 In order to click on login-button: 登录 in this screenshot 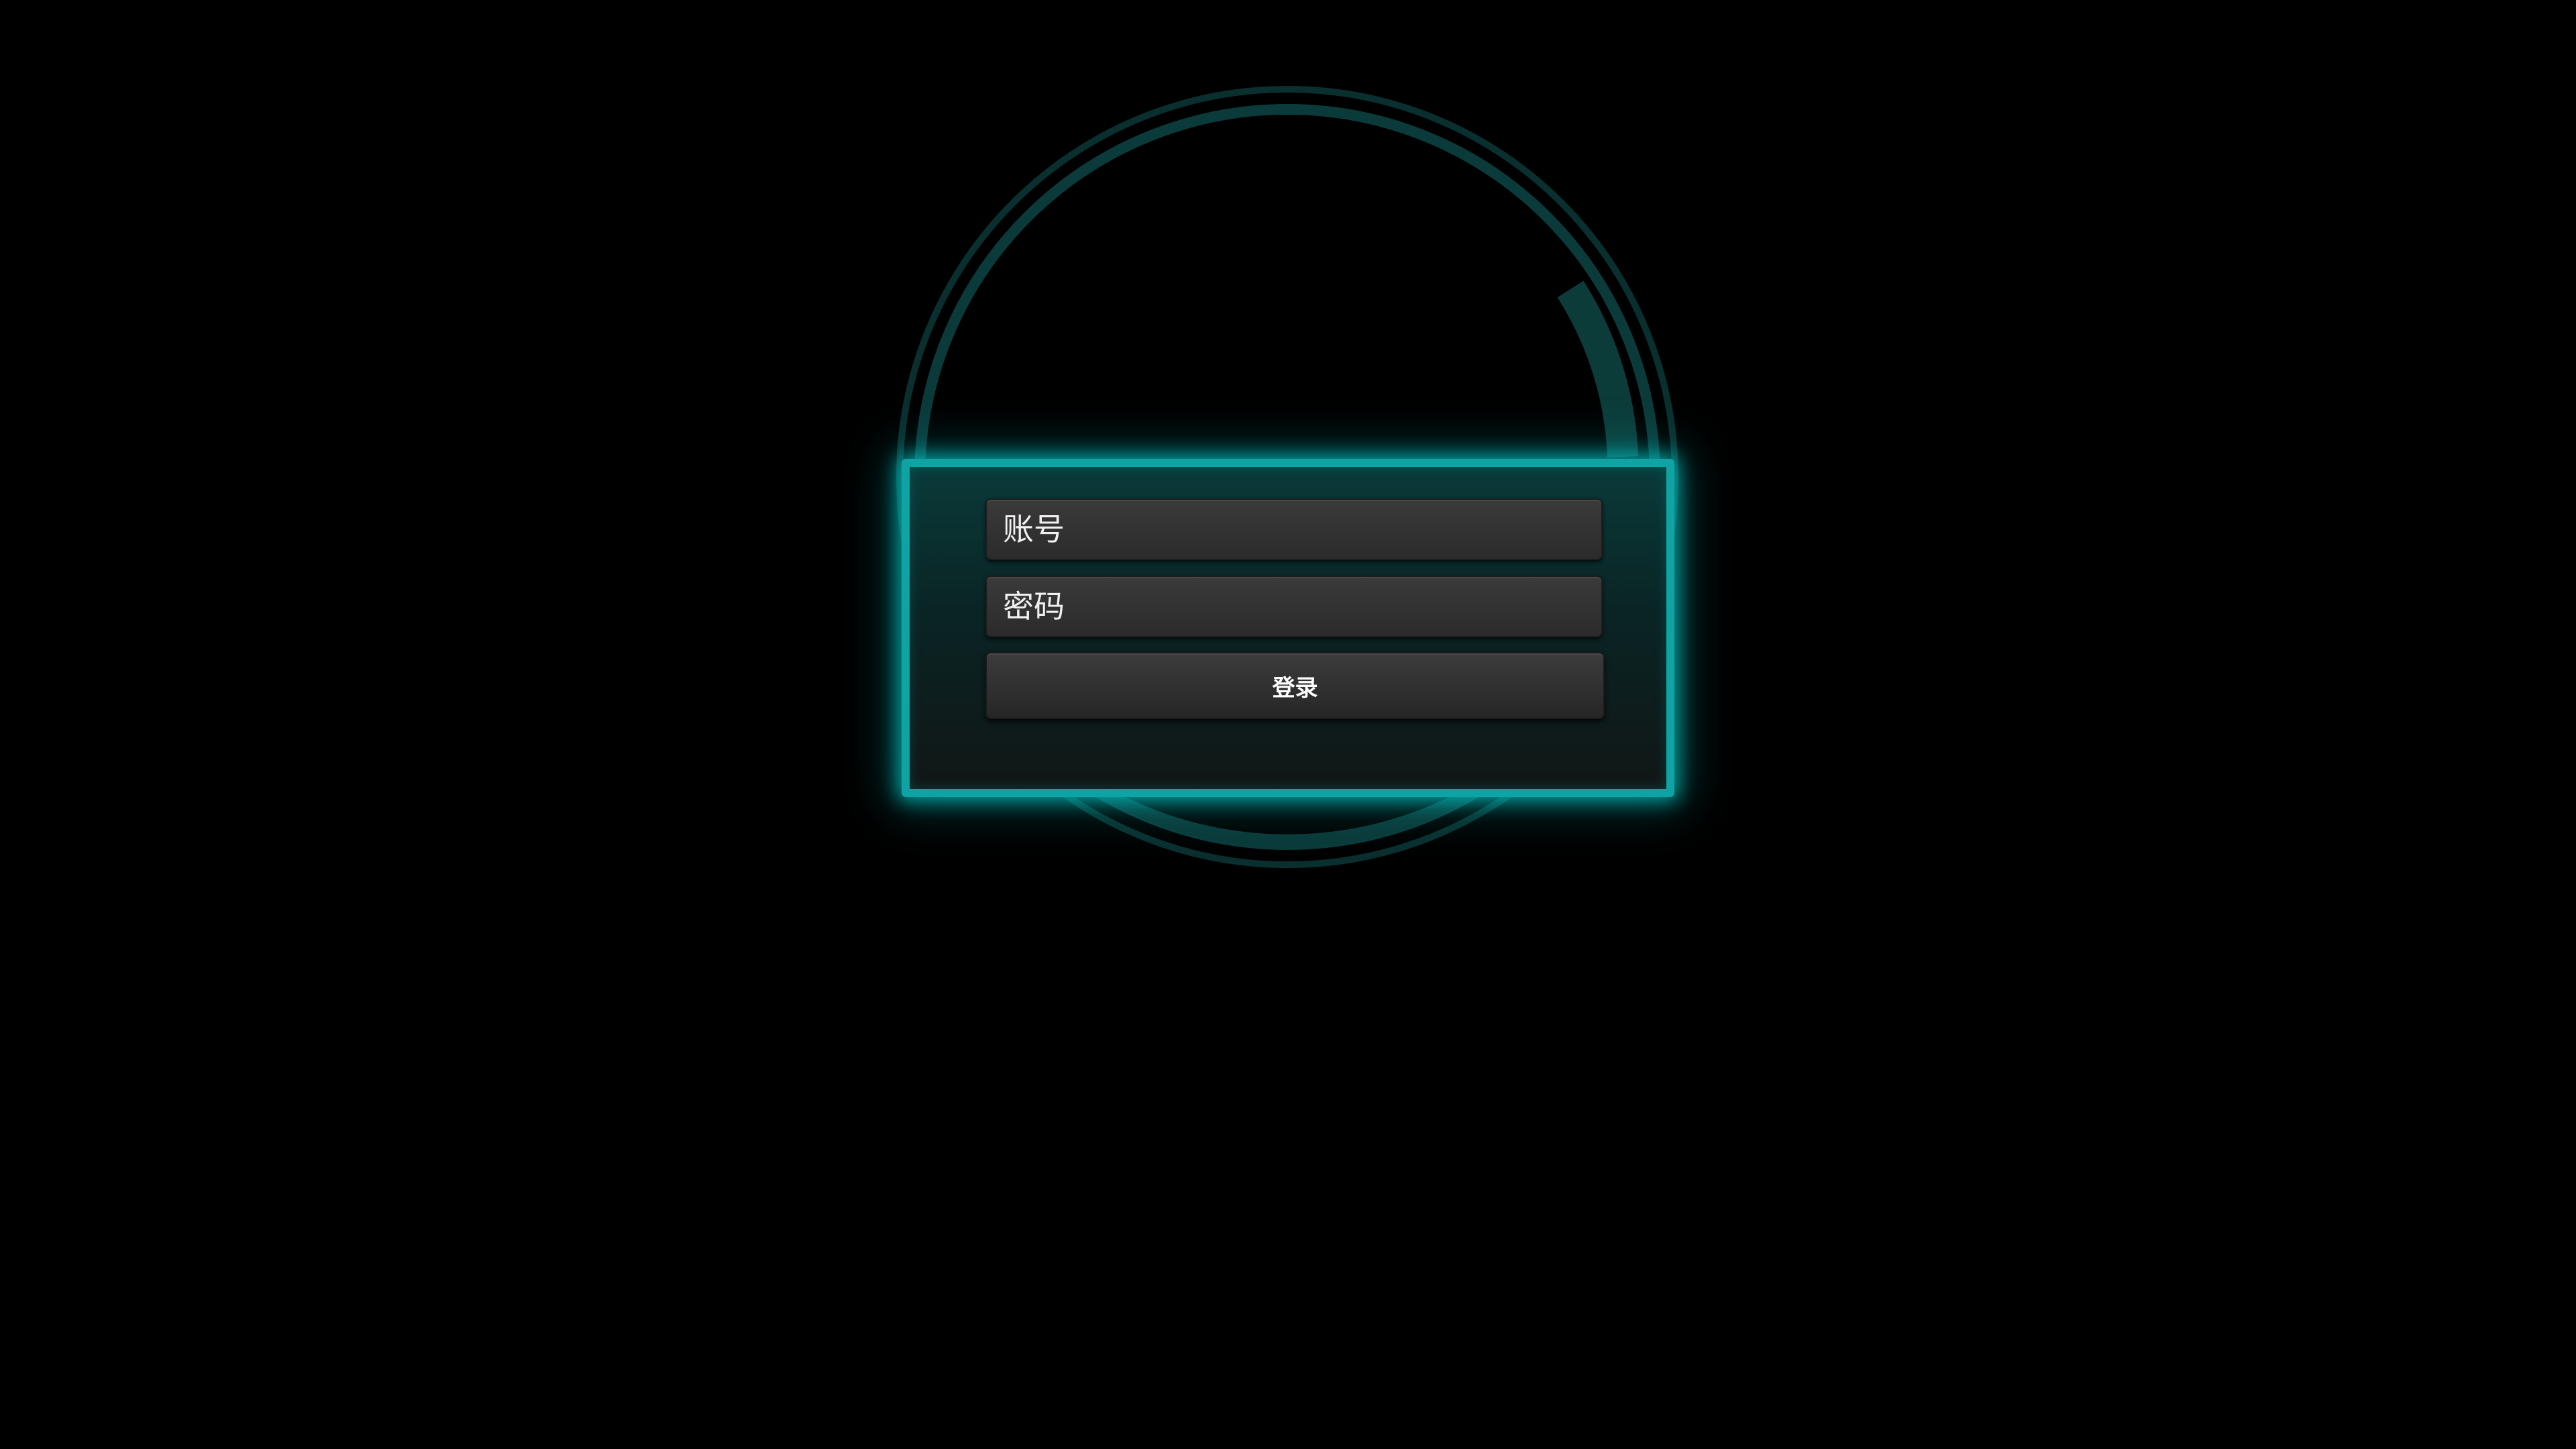, I will do `click(1295, 685)`.